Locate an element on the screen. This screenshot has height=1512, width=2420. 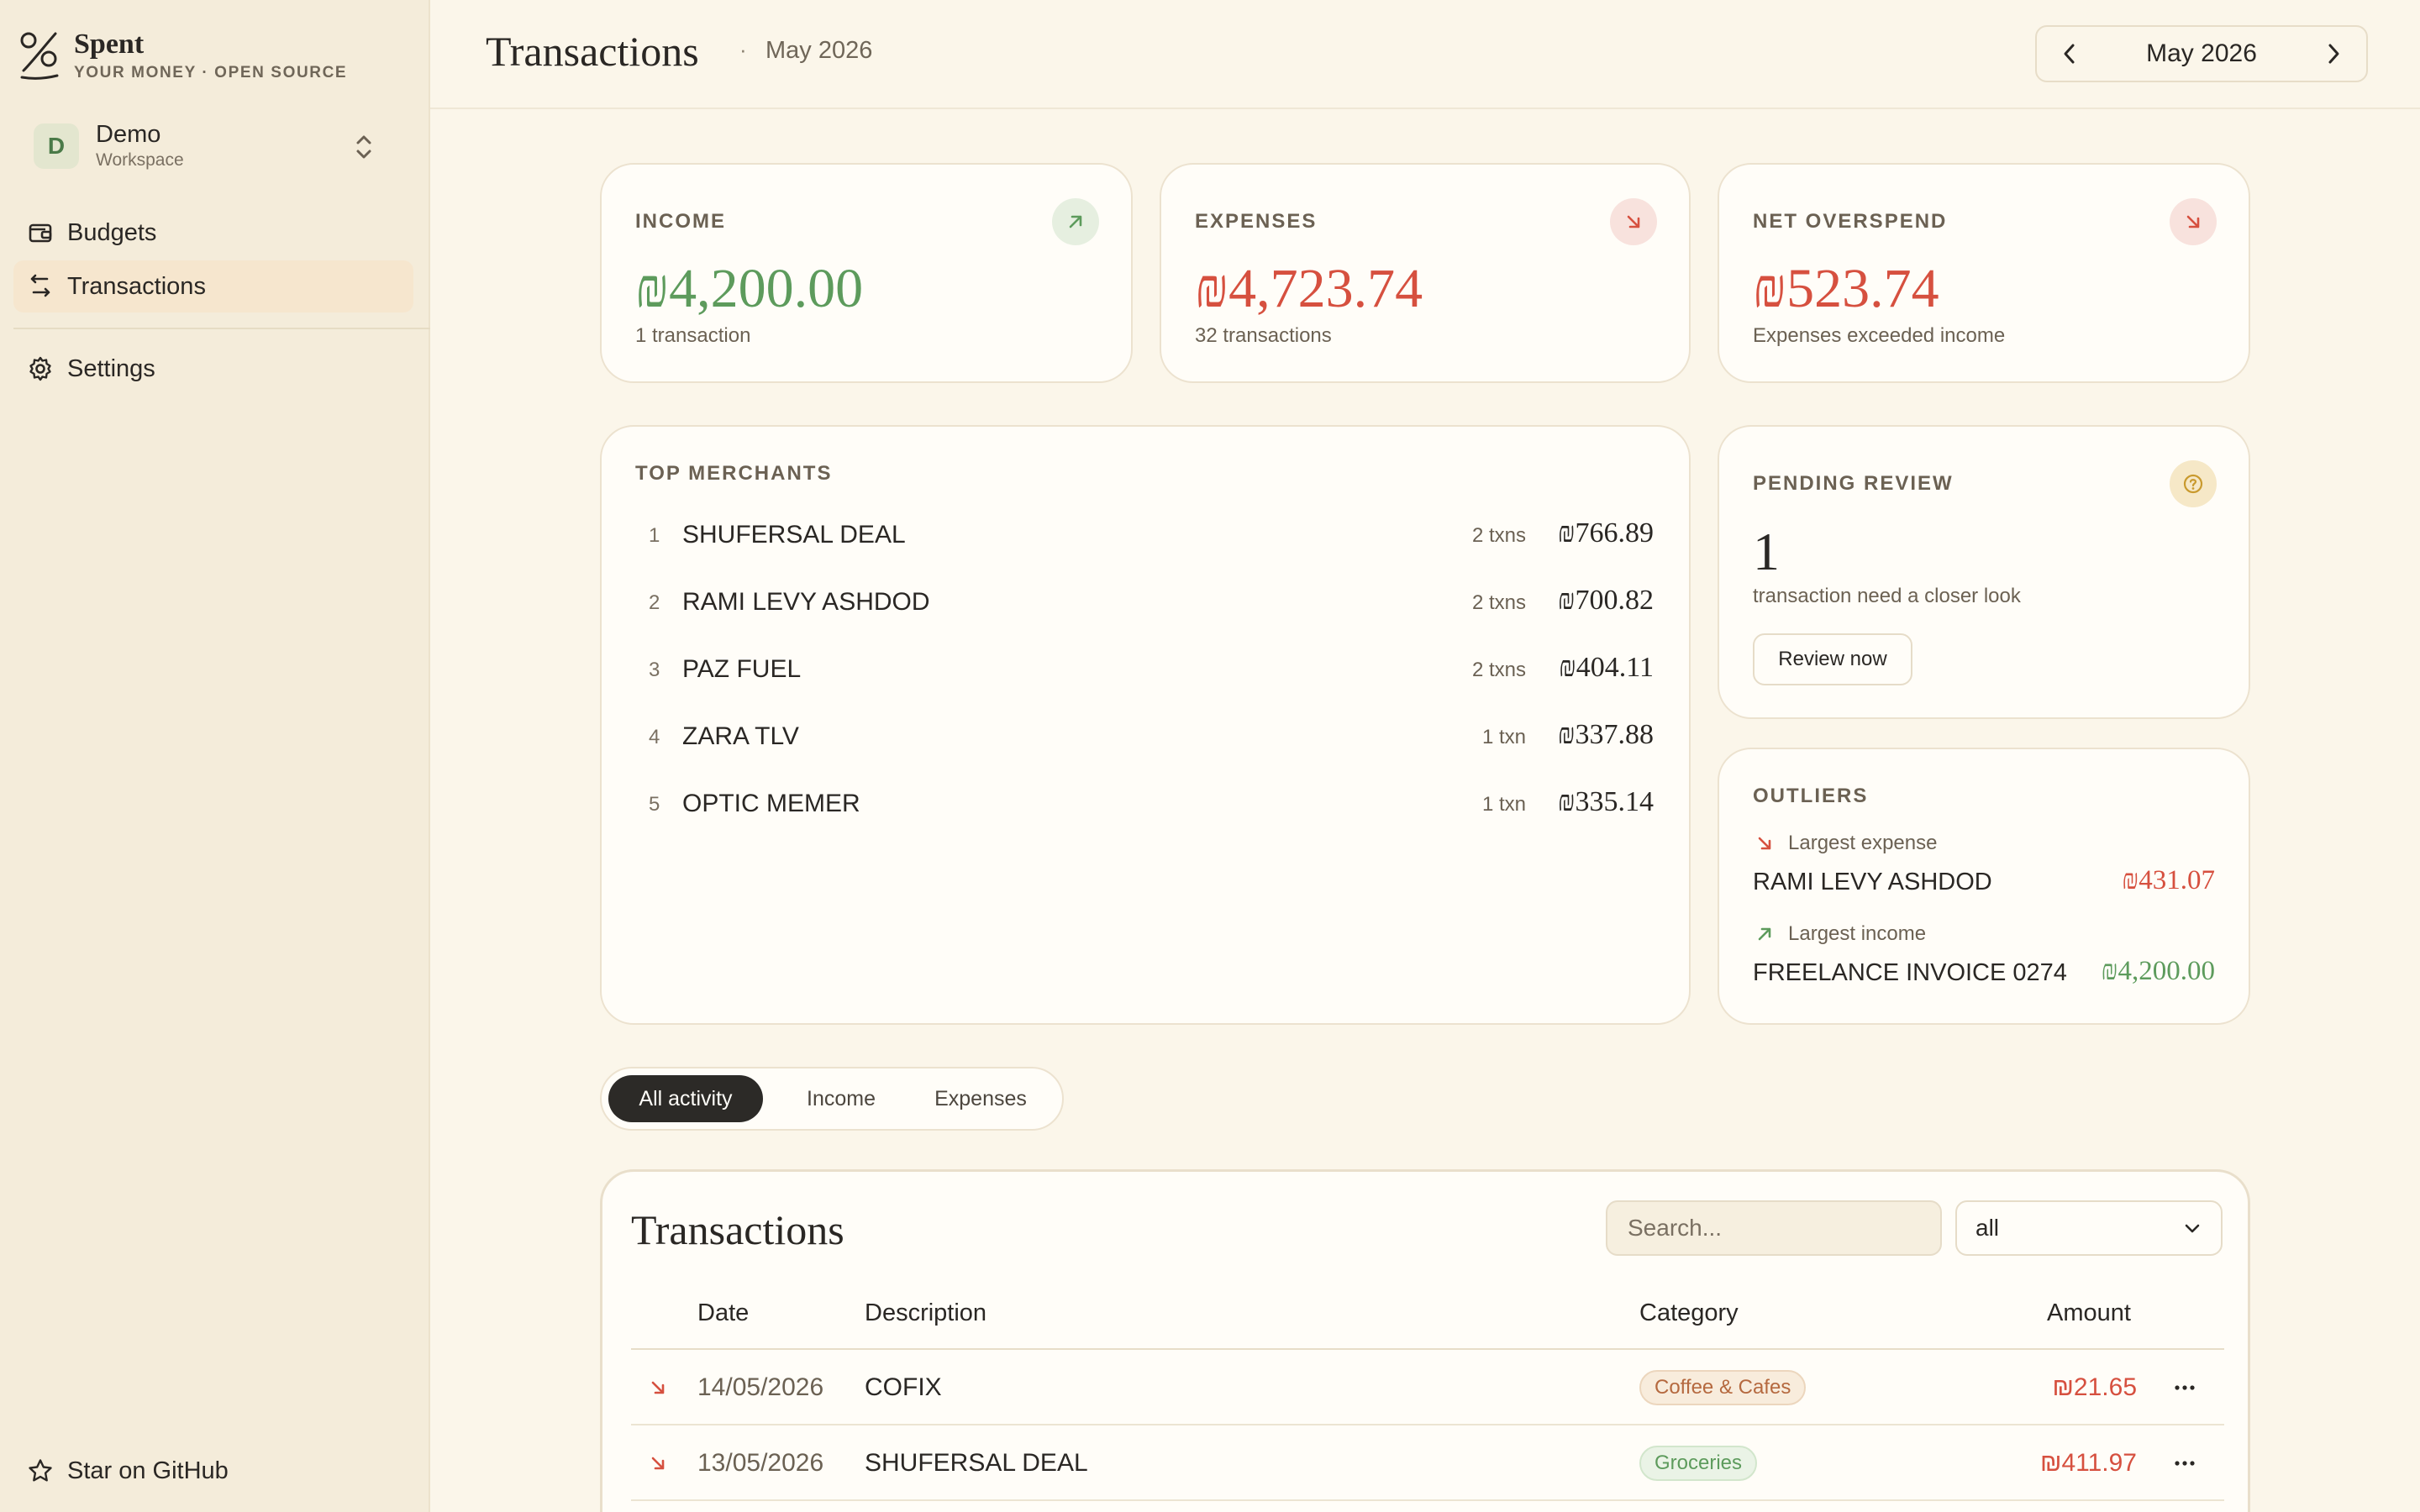
sidebar-item-settings: Settings is located at coordinates (213, 369).